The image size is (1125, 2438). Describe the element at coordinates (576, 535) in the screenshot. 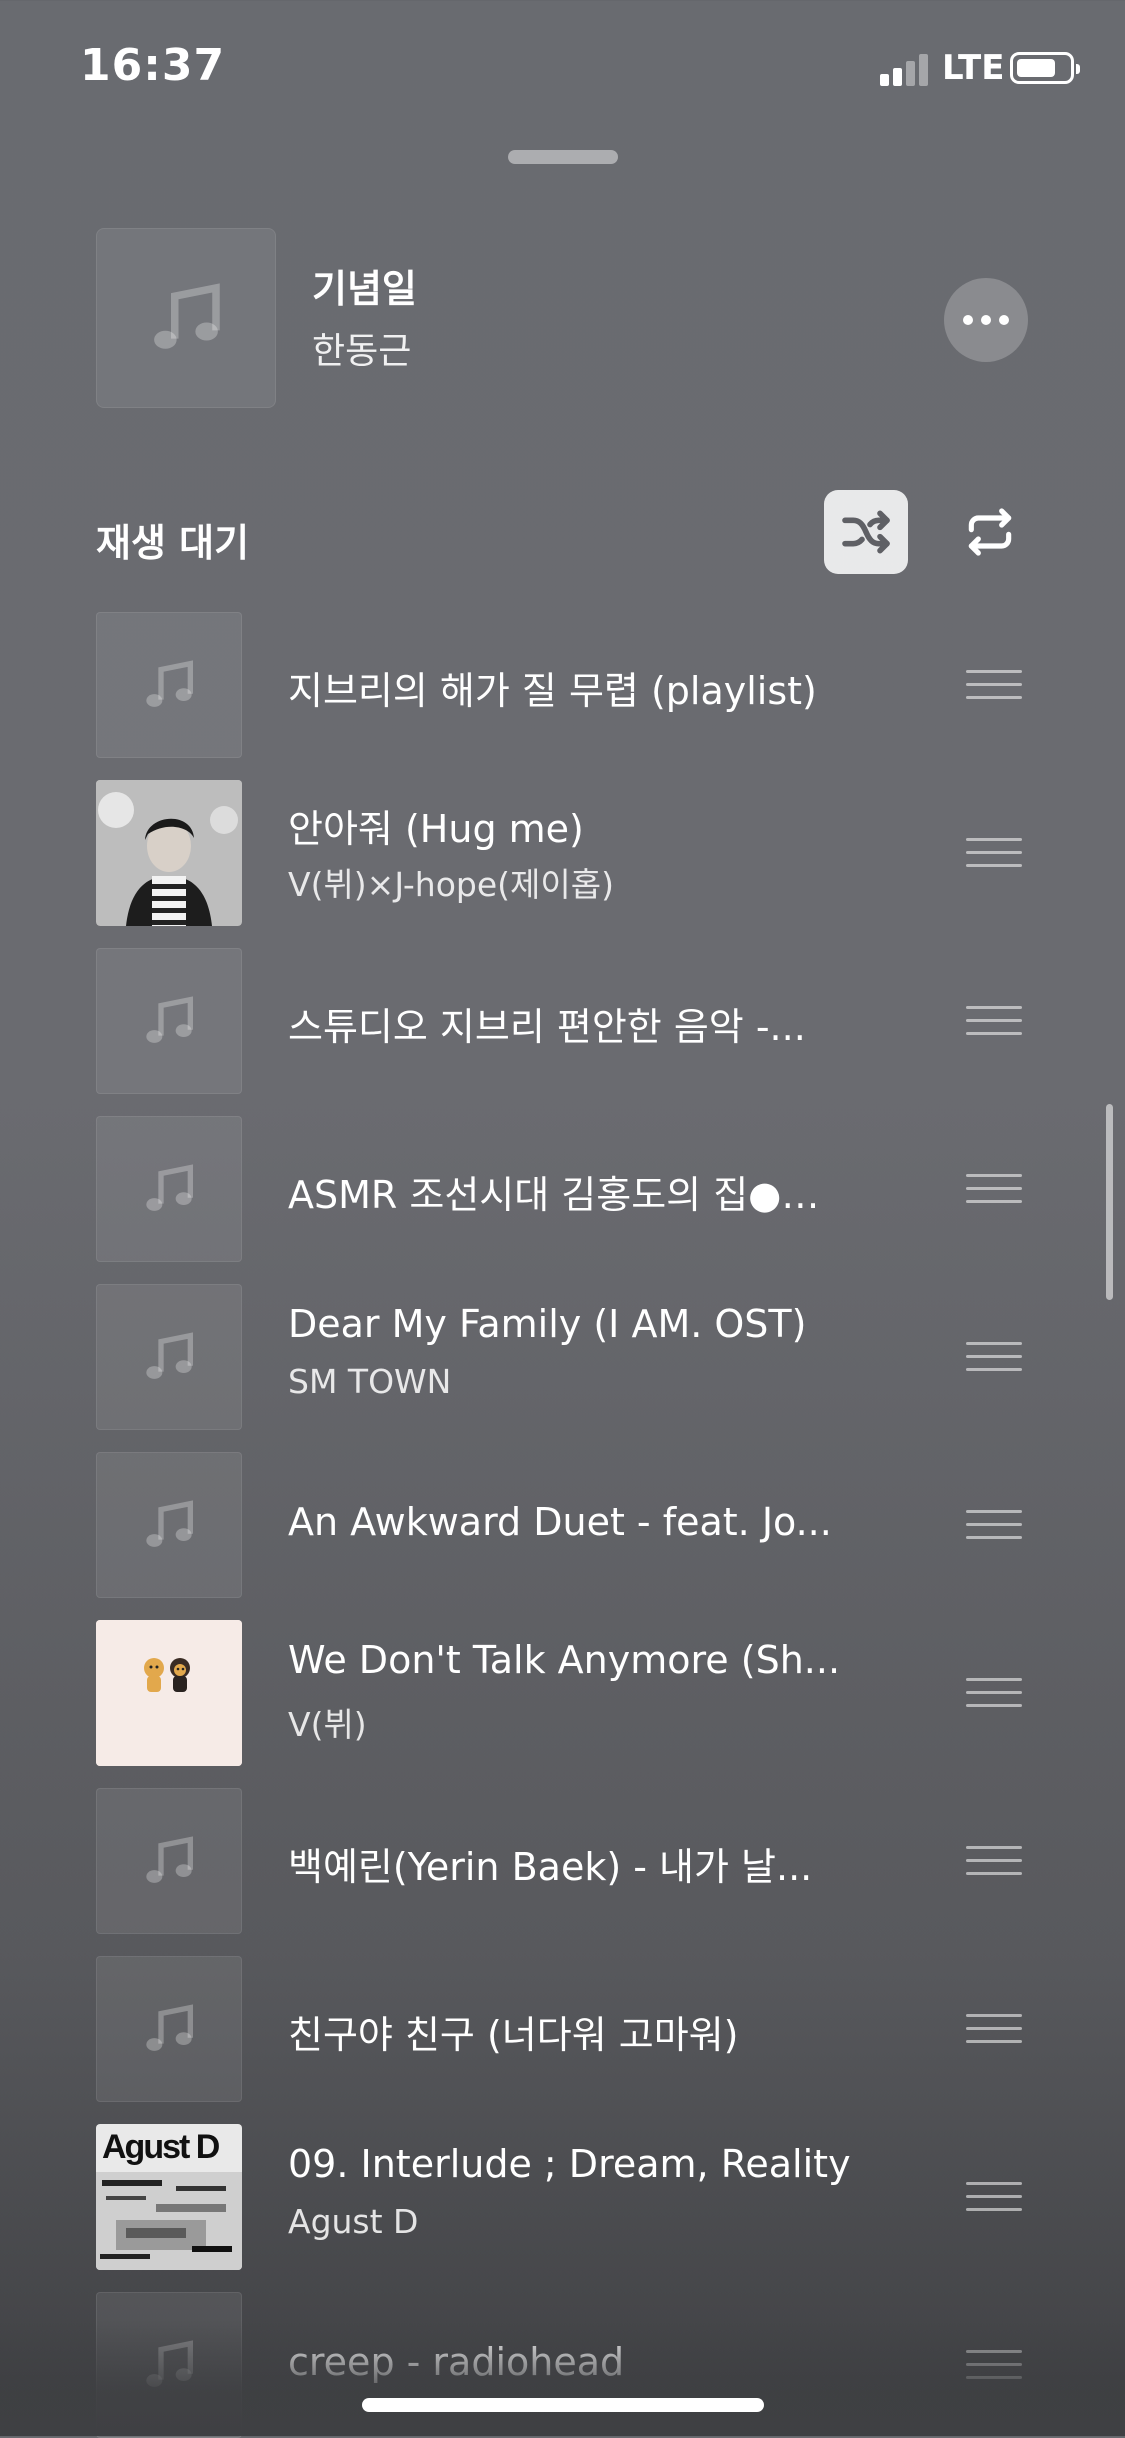

I see `queue-header: 재생 대기` at that location.